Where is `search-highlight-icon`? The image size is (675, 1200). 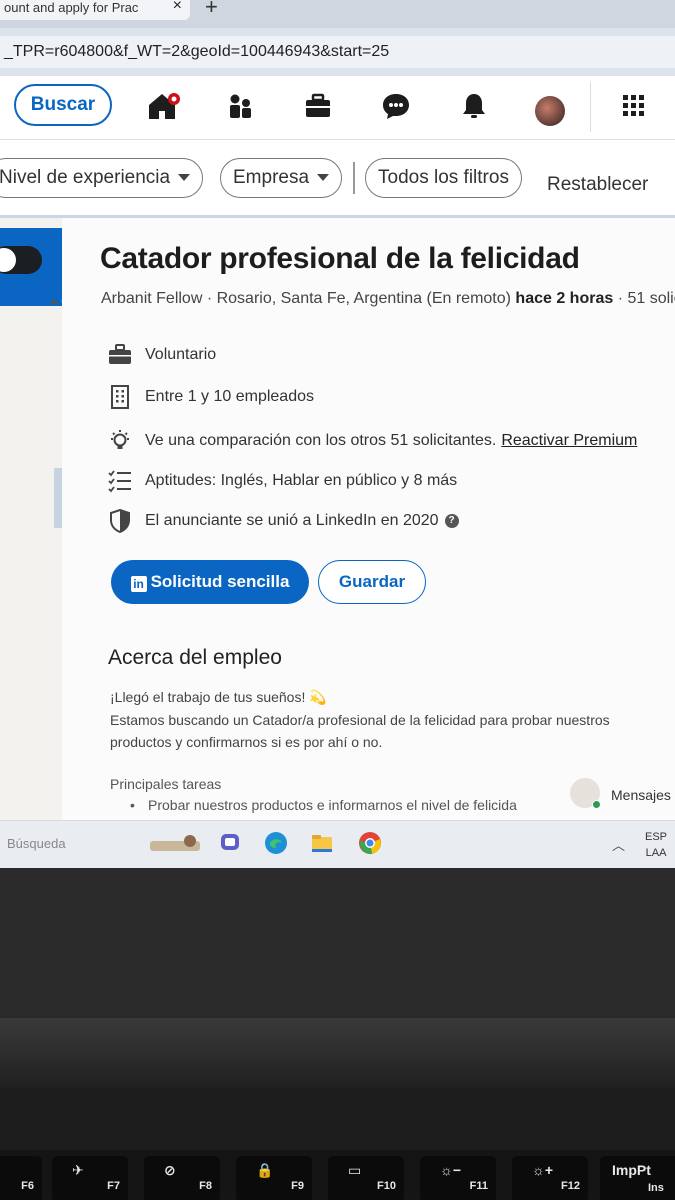 search-highlight-icon is located at coordinates (176, 843).